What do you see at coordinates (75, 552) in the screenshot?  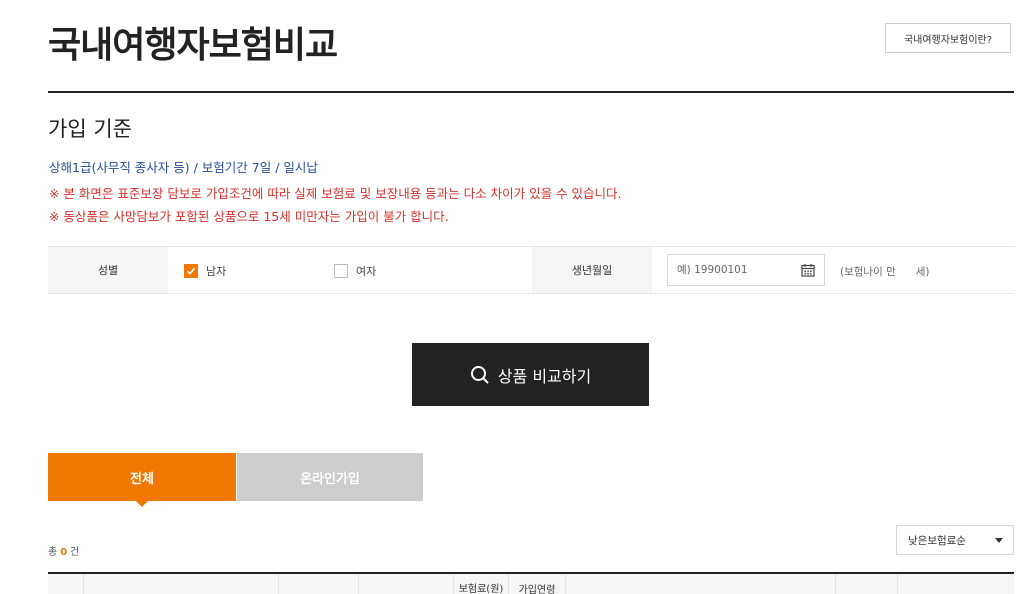 I see `total-suffix: 건` at bounding box center [75, 552].